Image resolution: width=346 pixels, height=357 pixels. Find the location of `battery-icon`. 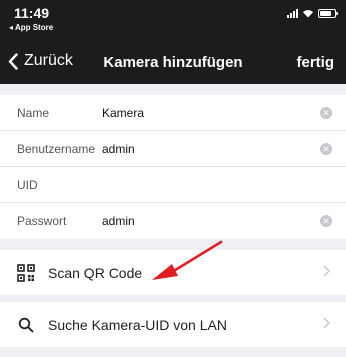

battery-icon is located at coordinates (328, 13).